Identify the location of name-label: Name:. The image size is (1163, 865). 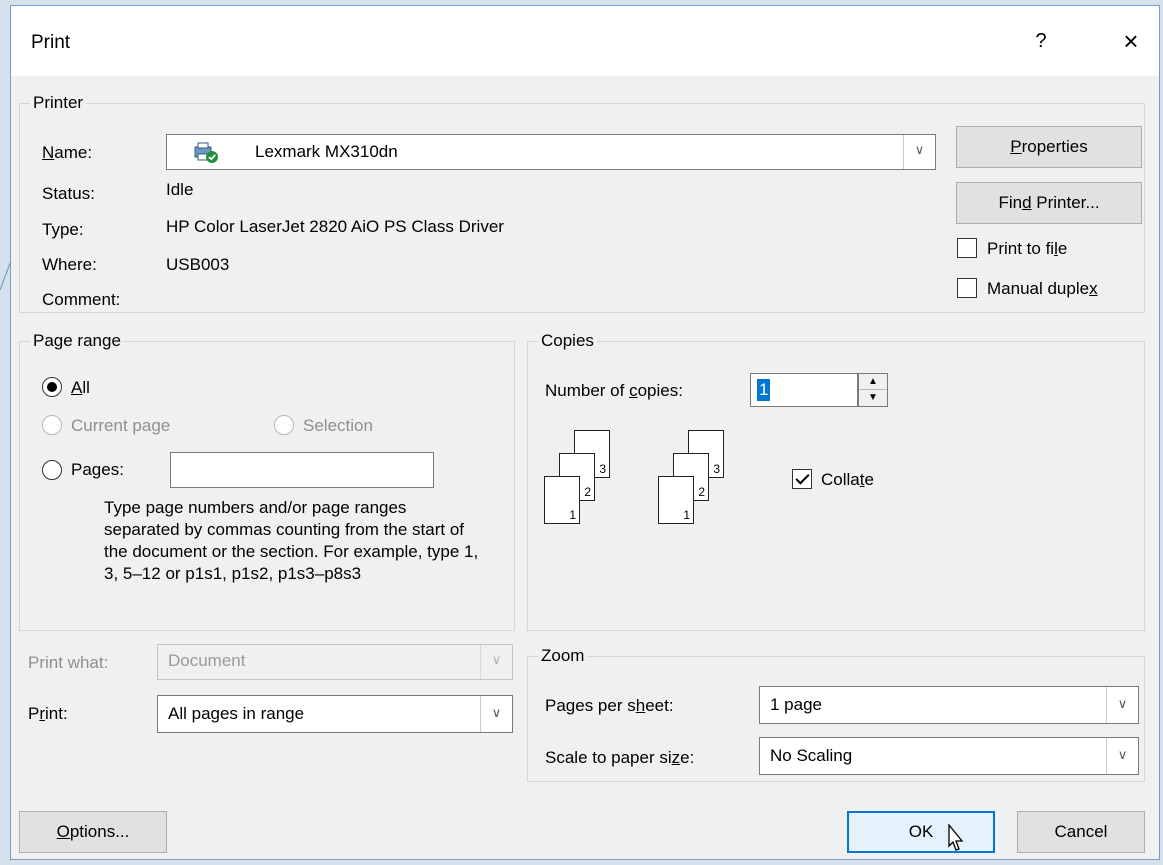
(67, 152).